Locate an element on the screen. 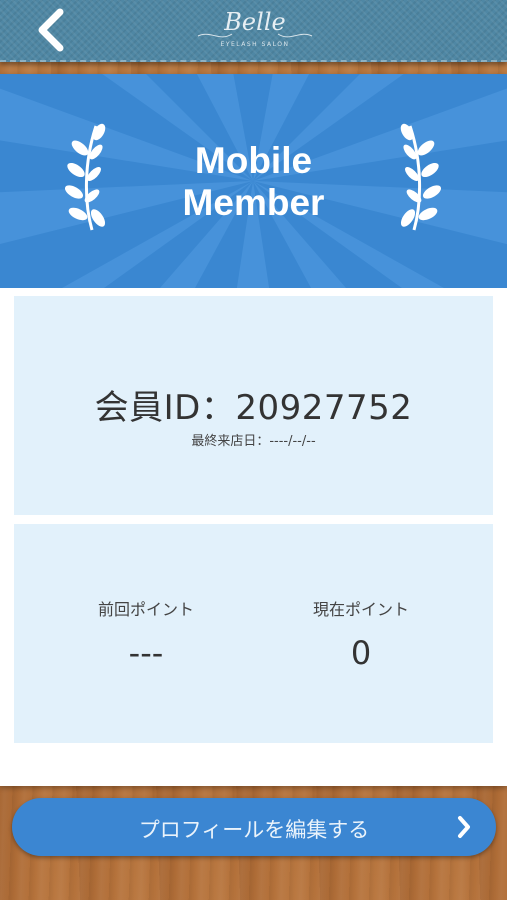 This screenshot has width=507, height=900. banner-title: Mobile Member is located at coordinates (253, 182).